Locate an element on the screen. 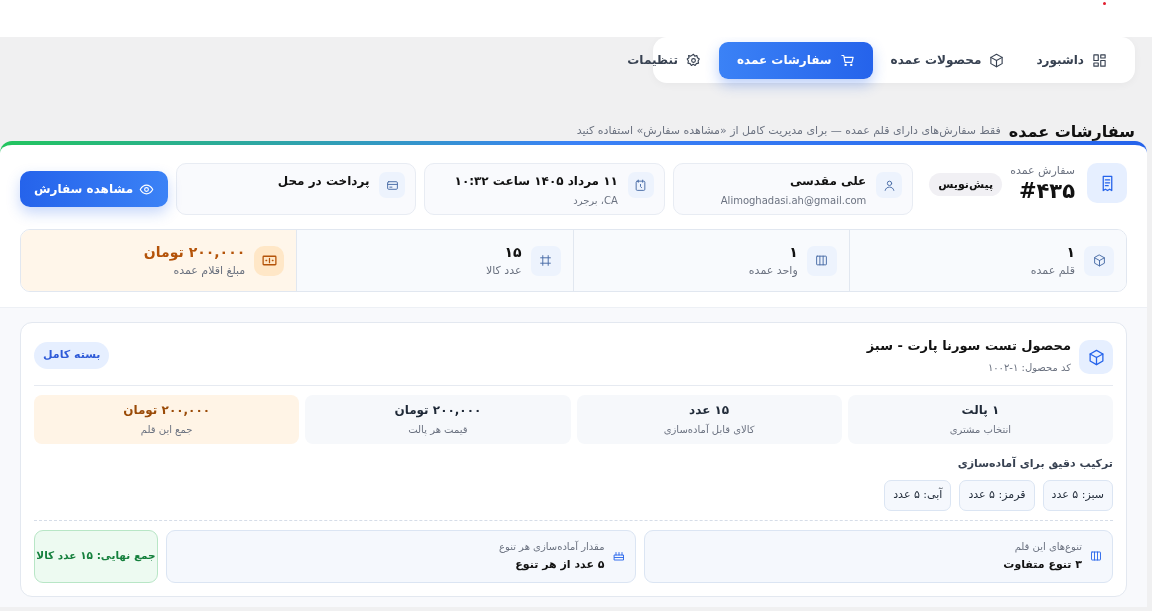 Image resolution: width=1152 pixels, height=611 pixels. metric-value: ۱ پالت is located at coordinates (980, 410).